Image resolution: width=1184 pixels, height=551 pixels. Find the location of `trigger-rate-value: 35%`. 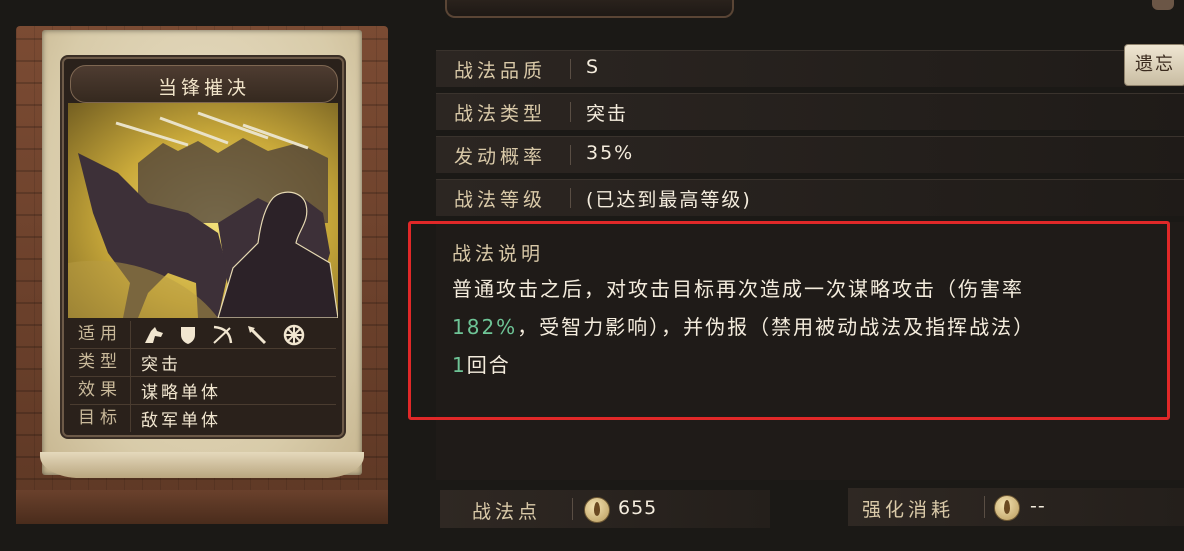

trigger-rate-value: 35% is located at coordinates (610, 153).